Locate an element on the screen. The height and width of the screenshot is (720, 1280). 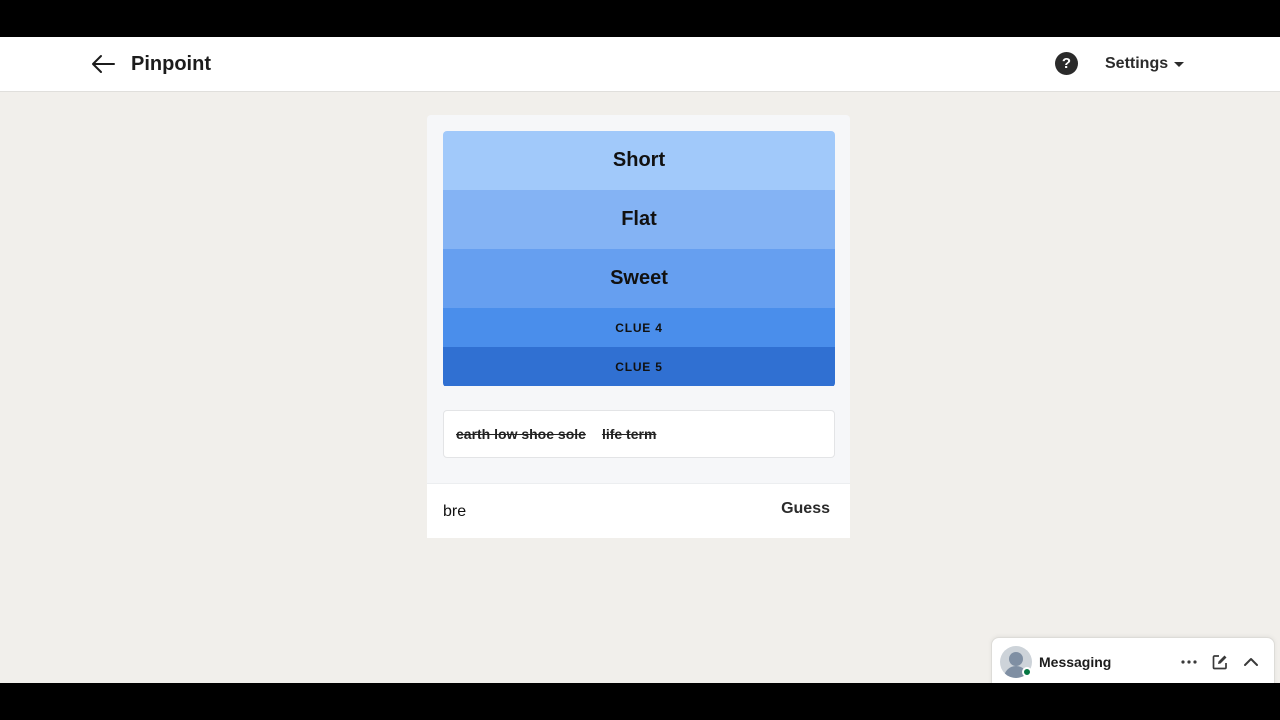
chevron-up-icon is located at coordinates (1251, 662).